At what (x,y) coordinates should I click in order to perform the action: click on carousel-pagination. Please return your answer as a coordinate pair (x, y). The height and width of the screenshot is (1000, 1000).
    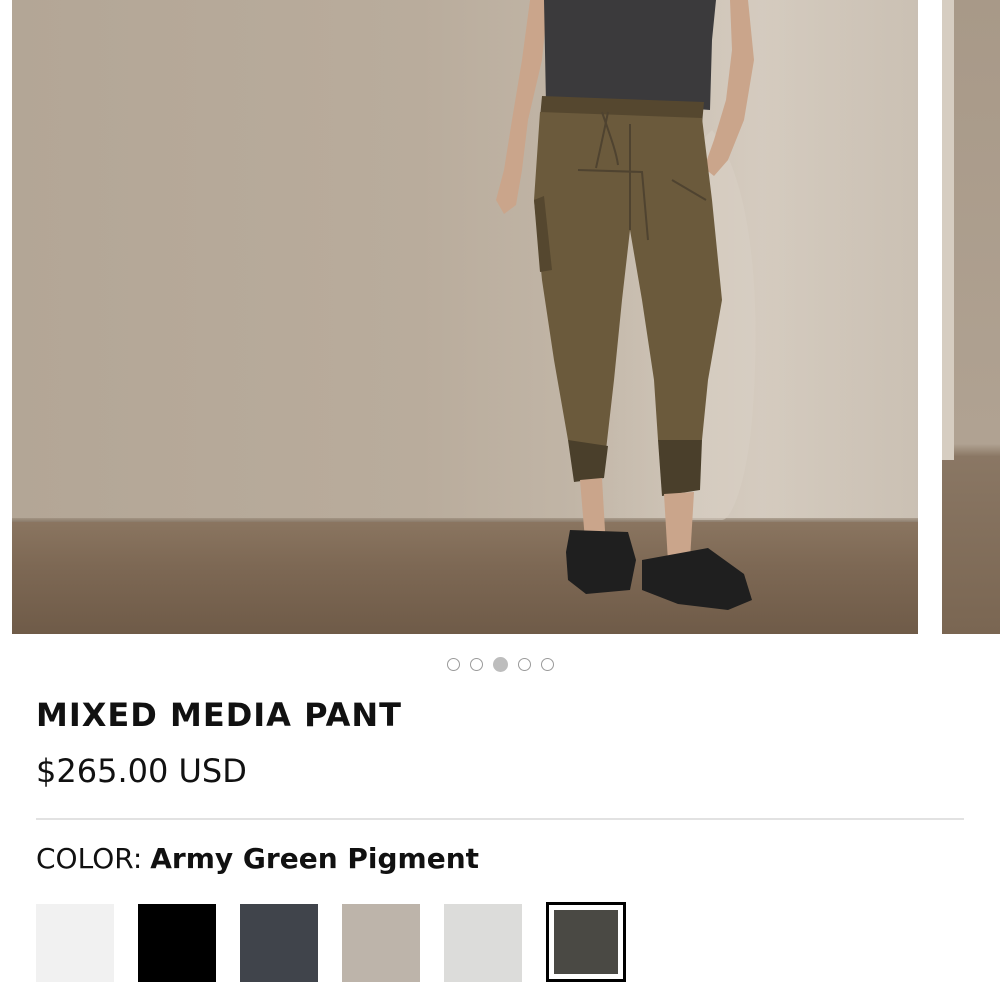
    Looking at the image, I should click on (500, 665).